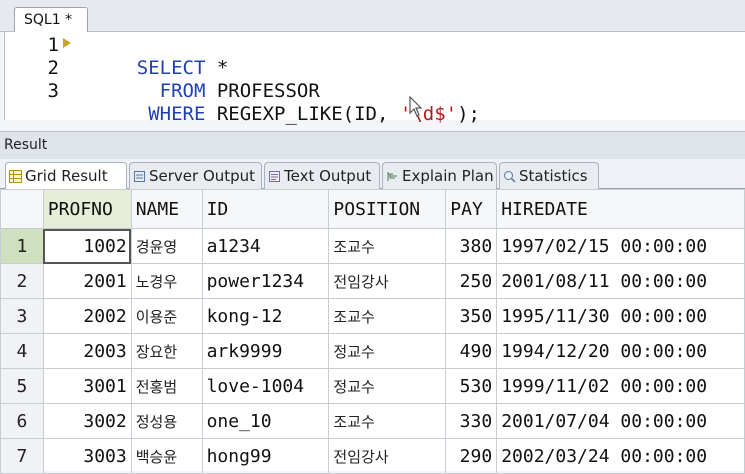 This screenshot has width=745, height=474. I want to click on cell-profno: 3001, so click(87, 386).